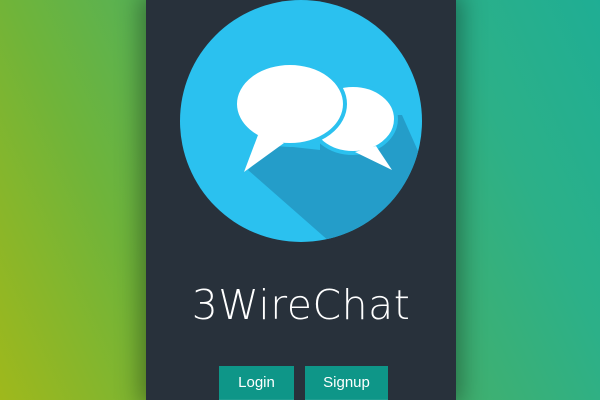 Image resolution: width=600 pixels, height=400 pixels. What do you see at coordinates (346, 383) in the screenshot?
I see `signup-button: Signup` at bounding box center [346, 383].